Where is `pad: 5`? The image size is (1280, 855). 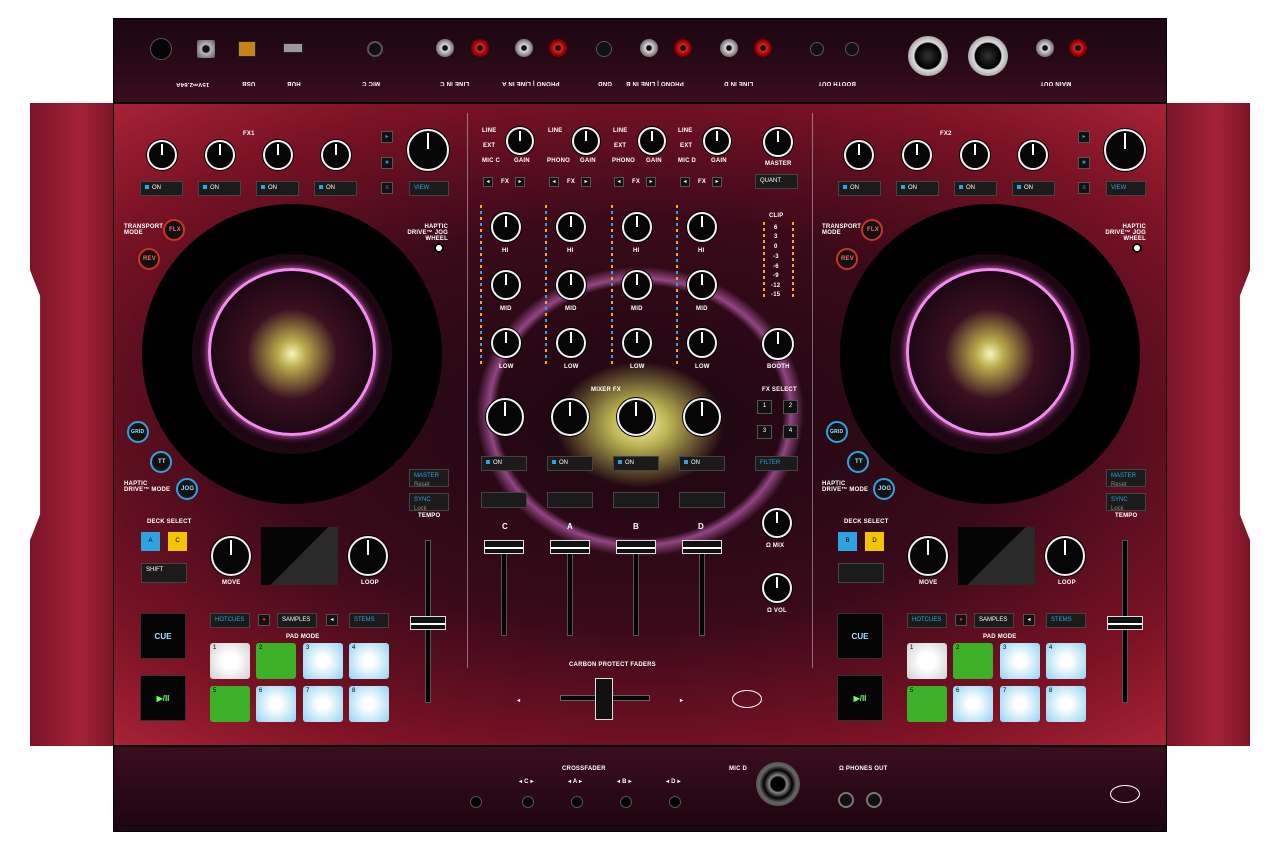
pad: 5 is located at coordinates (927, 704).